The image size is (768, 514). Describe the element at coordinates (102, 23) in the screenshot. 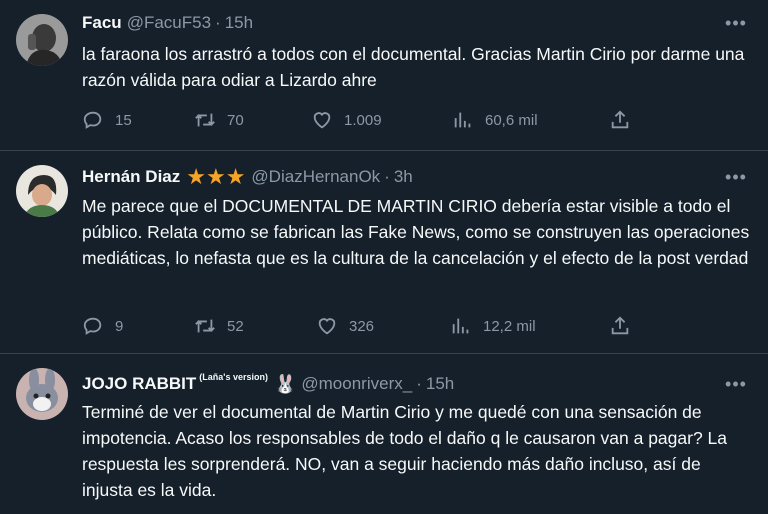

I see `display-name: Facu` at that location.